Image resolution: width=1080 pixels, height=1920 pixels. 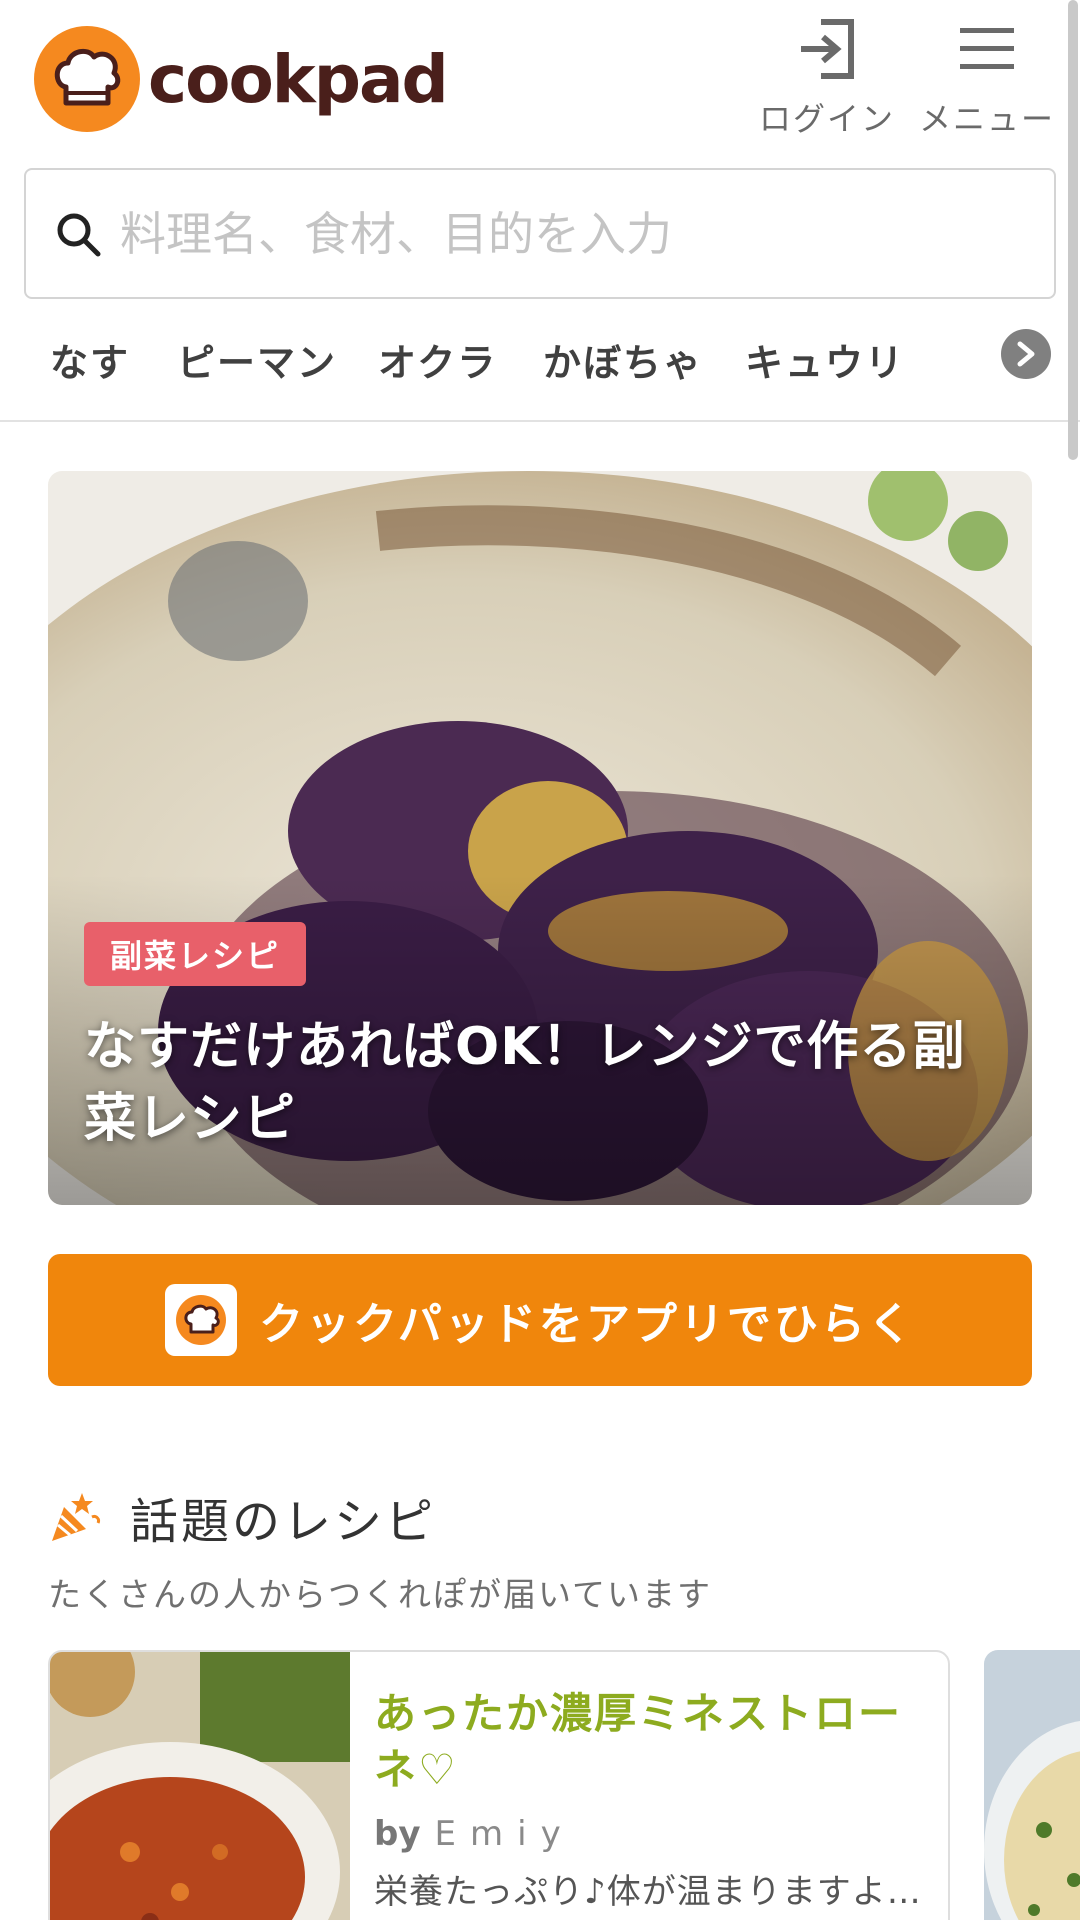 I want to click on search-icon, so click(x=79, y=234).